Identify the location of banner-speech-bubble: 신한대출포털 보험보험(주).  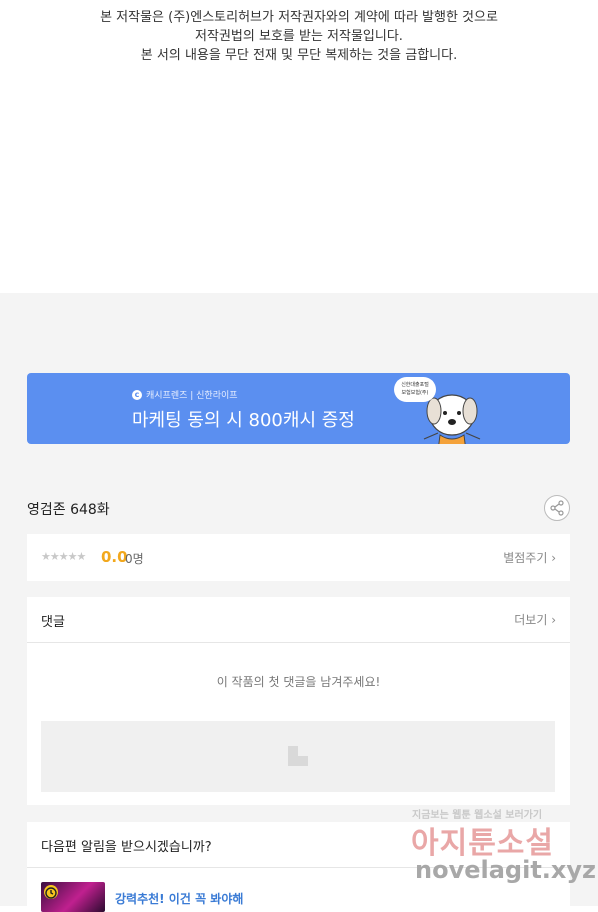
(415, 389).